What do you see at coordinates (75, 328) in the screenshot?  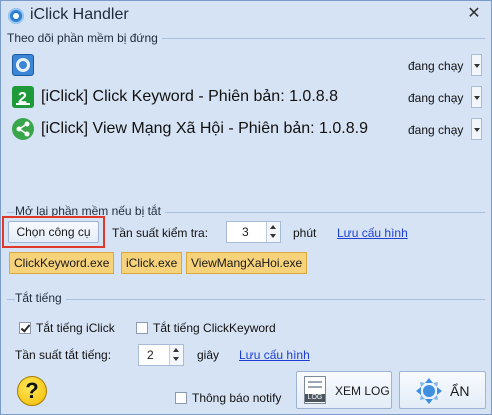 I see `mute-iclick-label: Tắt tiếng iClick` at bounding box center [75, 328].